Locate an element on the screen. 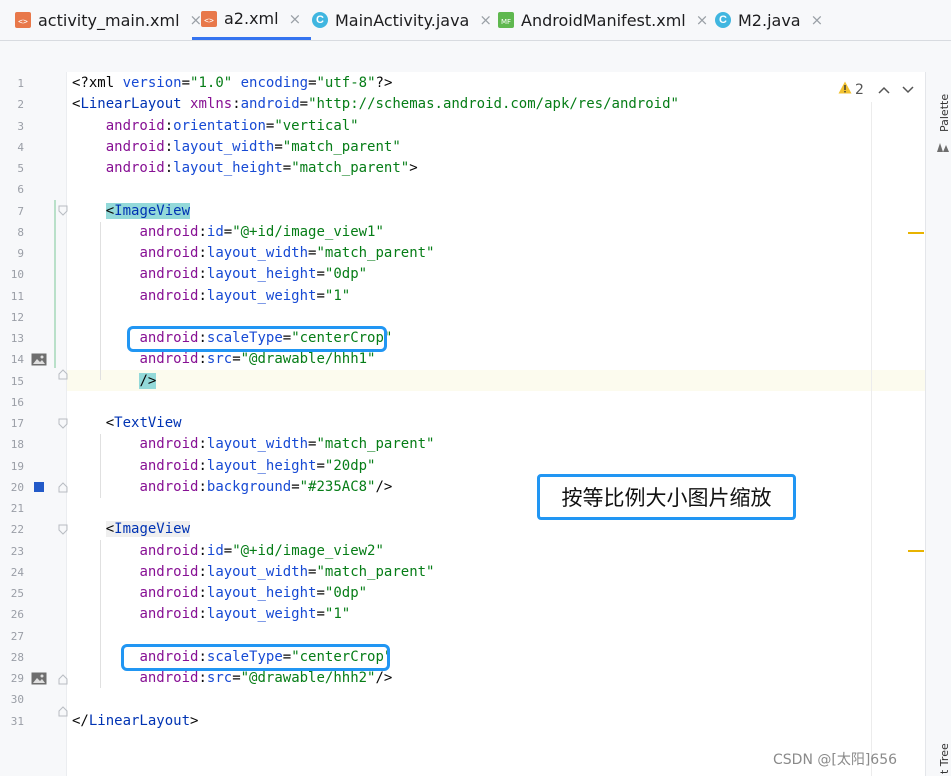  line-number: 6 is located at coordinates (20, 190).